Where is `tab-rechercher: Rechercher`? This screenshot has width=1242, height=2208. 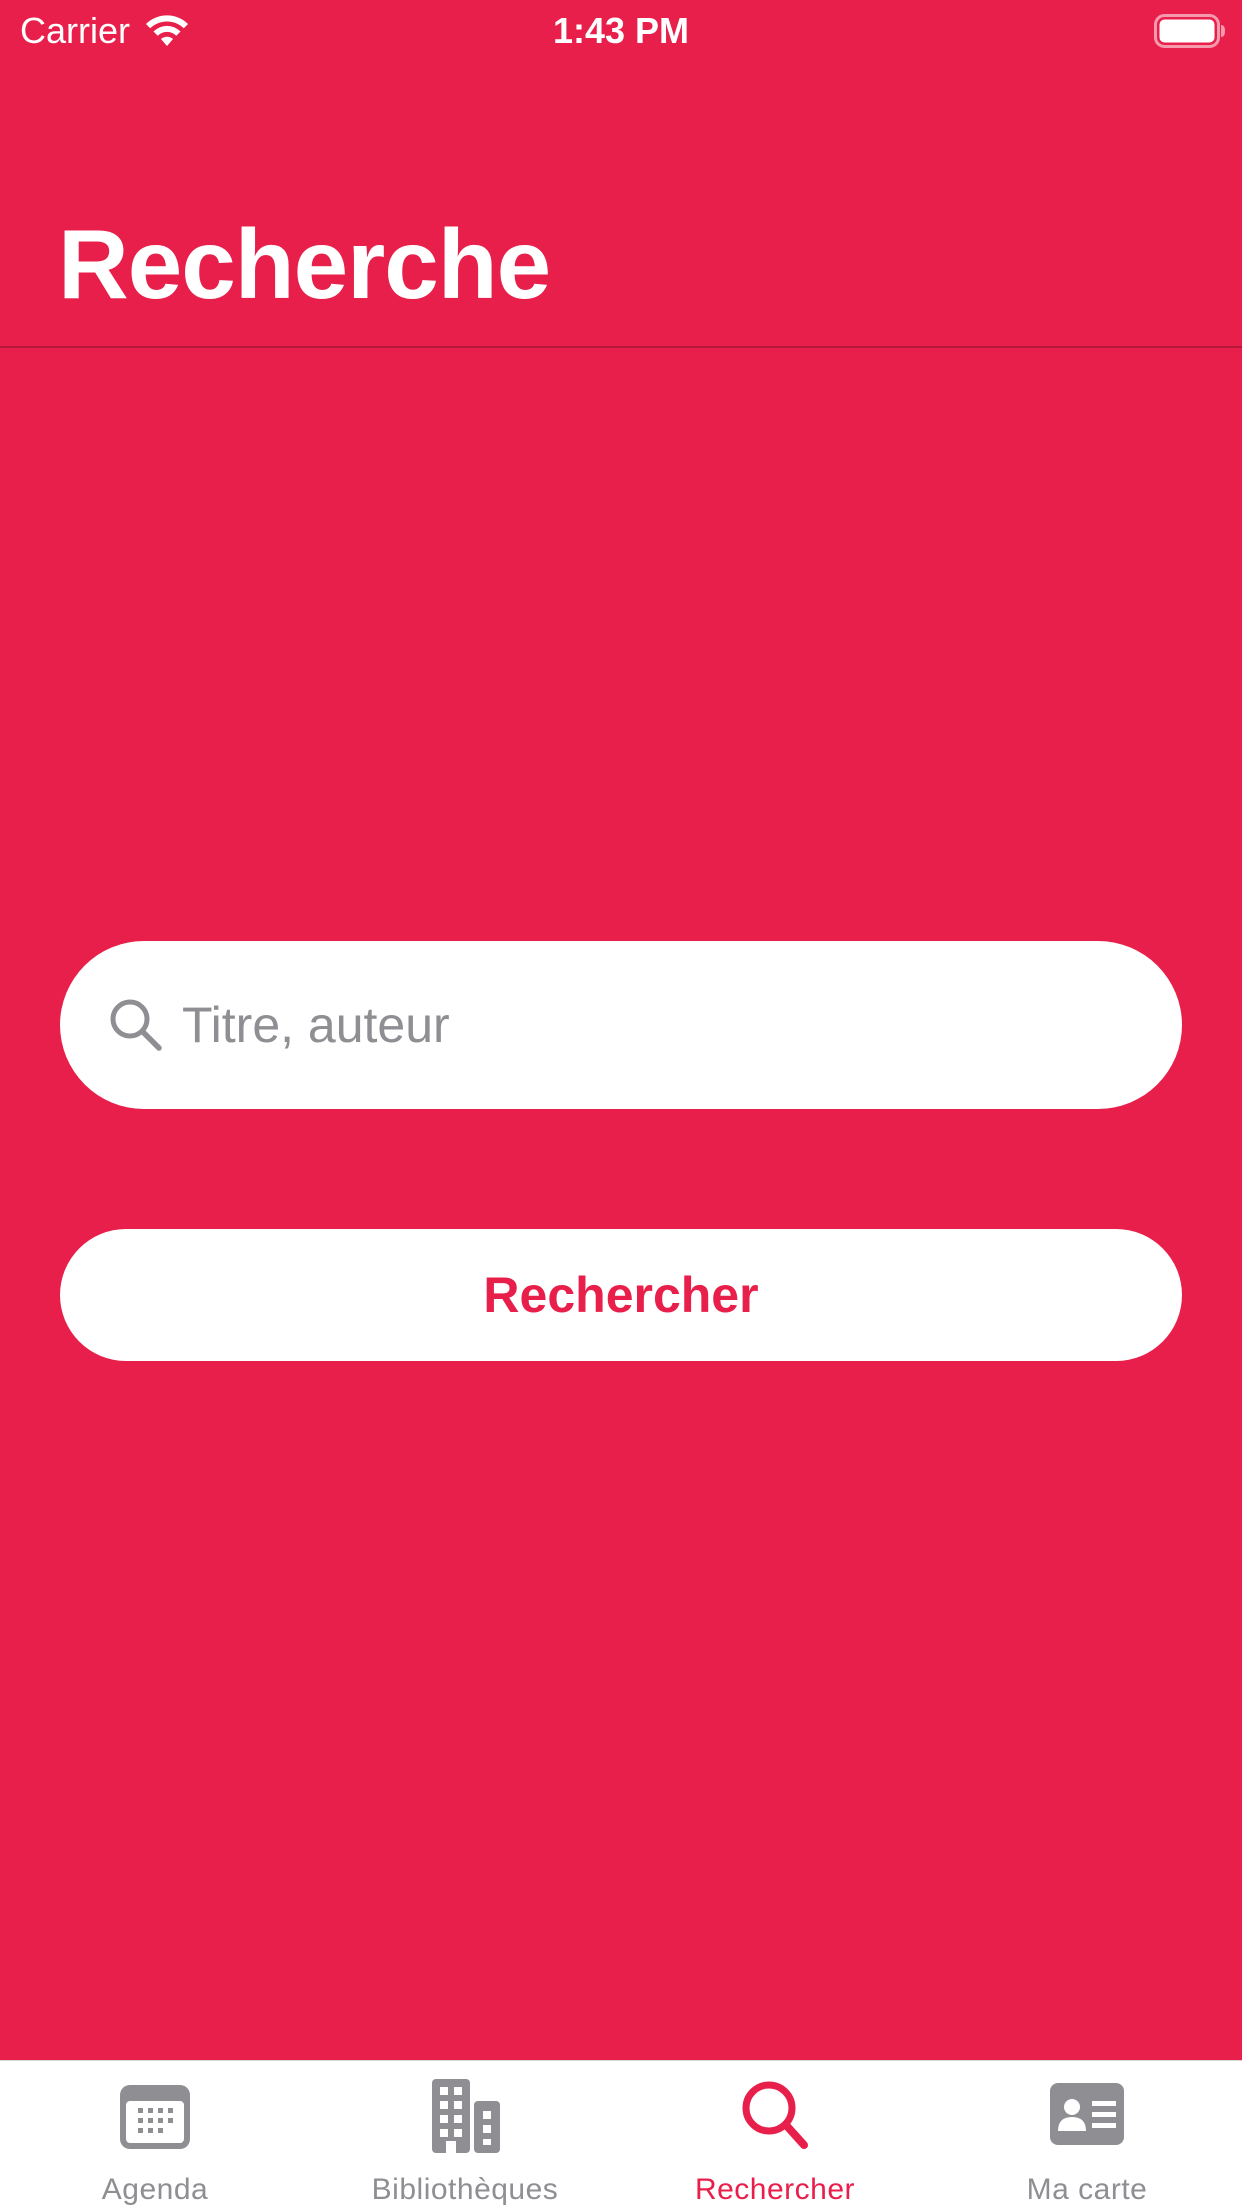
tab-rechercher: Rechercher is located at coordinates (775, 2134).